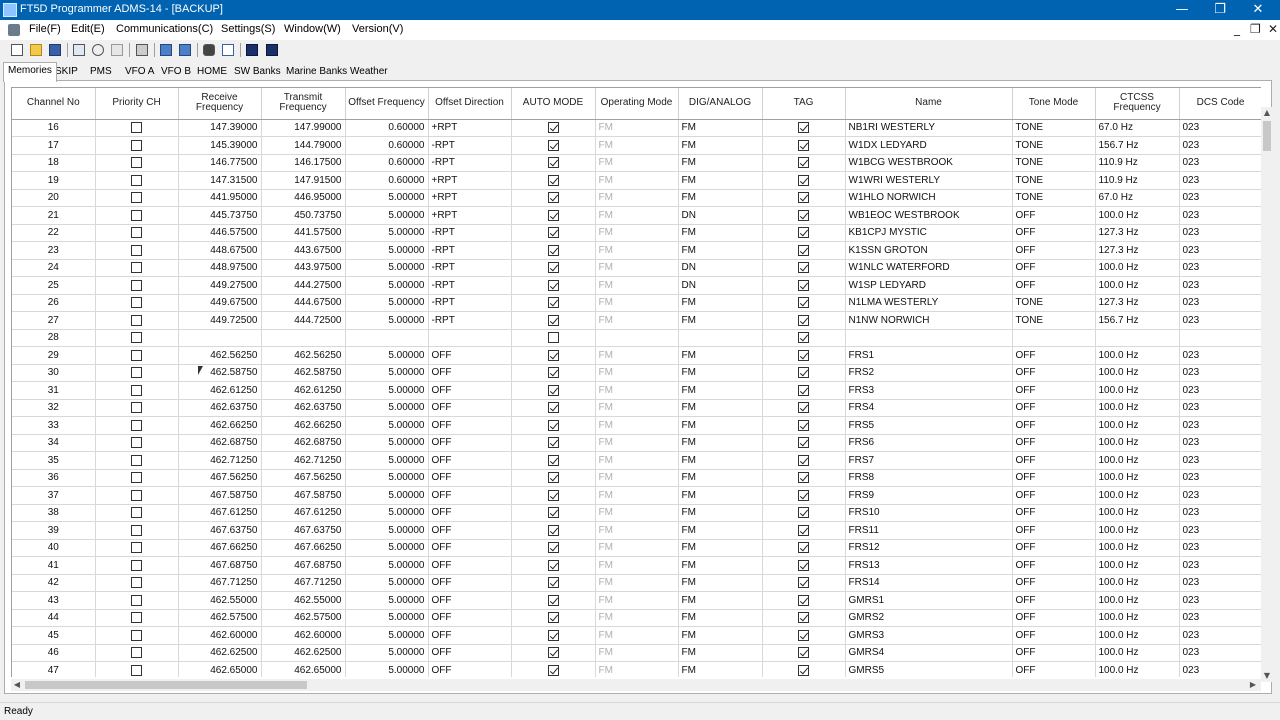 This screenshot has height=720, width=1280. Describe the element at coordinates (929, 425) in the screenshot. I see `cell-name: FRS5` at that location.